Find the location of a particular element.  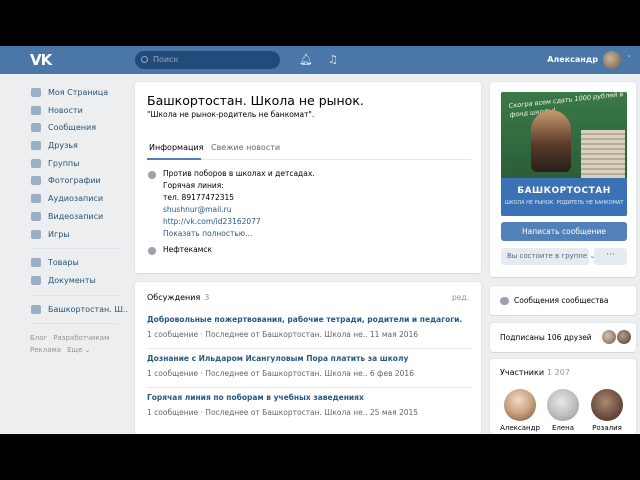

community-messages-label: Сообщения сообщества is located at coordinates (561, 300).